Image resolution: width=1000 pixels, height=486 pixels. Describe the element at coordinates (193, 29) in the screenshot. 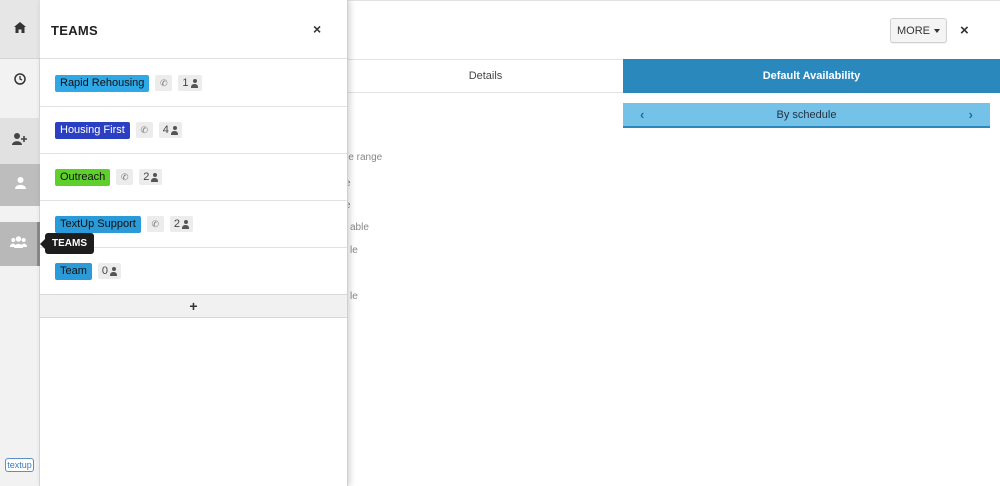

I see `teams-panel-header: TEAMS ×` at that location.